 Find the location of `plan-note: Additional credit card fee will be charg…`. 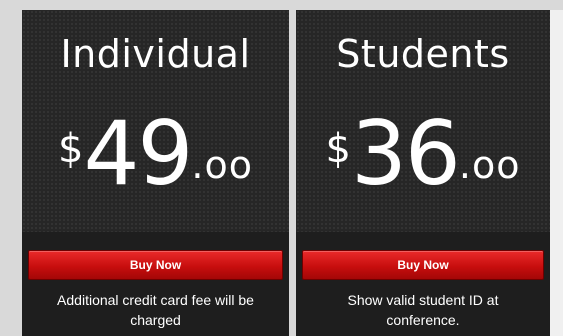

plan-note: Additional credit card fee will be charg… is located at coordinates (155, 310).